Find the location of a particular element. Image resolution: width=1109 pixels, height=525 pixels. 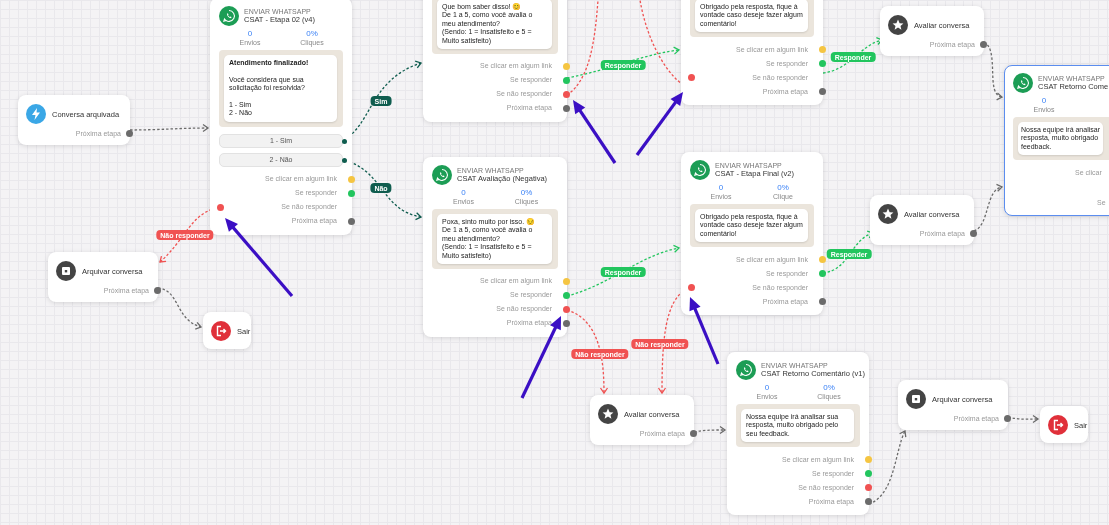

lightning-icon is located at coordinates (36, 114).